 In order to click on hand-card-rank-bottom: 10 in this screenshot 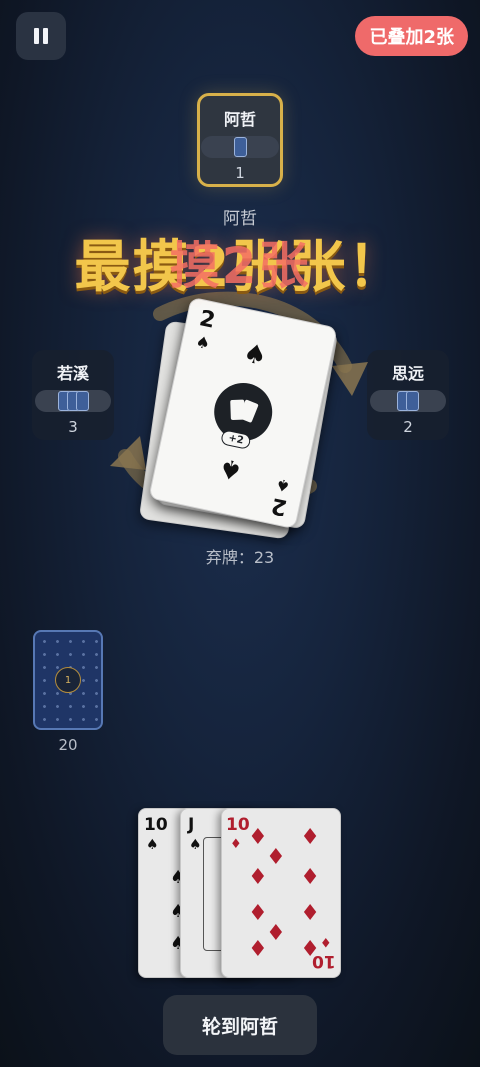, I will do `click(324, 961)`.